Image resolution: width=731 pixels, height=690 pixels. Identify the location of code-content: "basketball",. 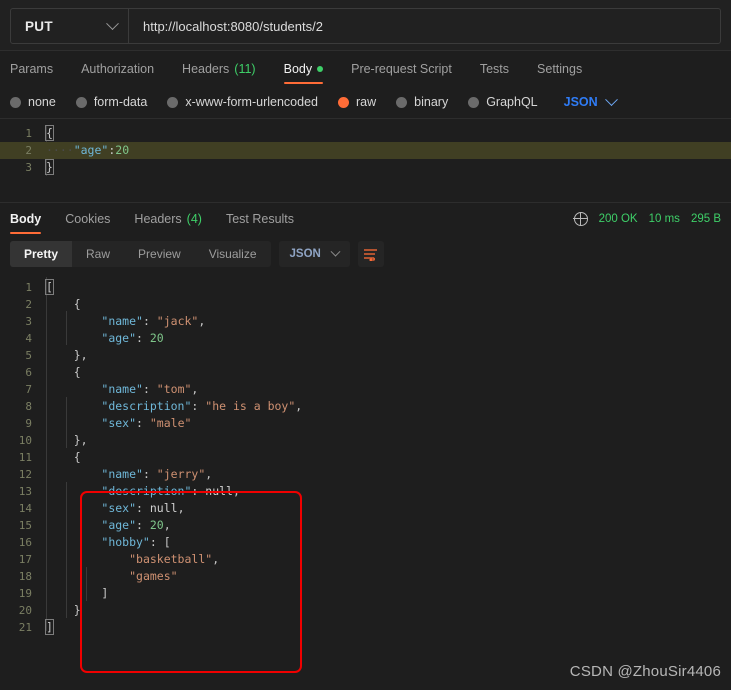
(174, 559).